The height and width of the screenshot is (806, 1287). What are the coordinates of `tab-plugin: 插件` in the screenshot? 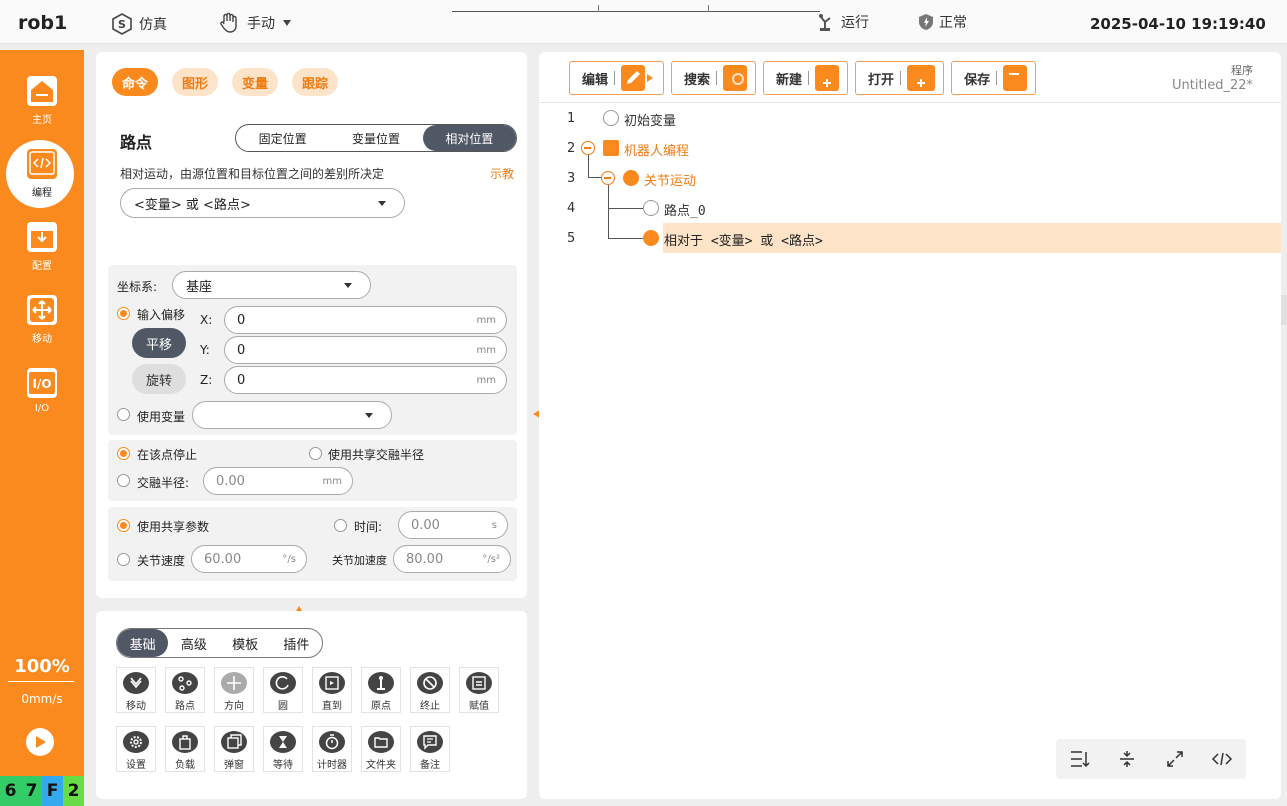 It's located at (296, 643).